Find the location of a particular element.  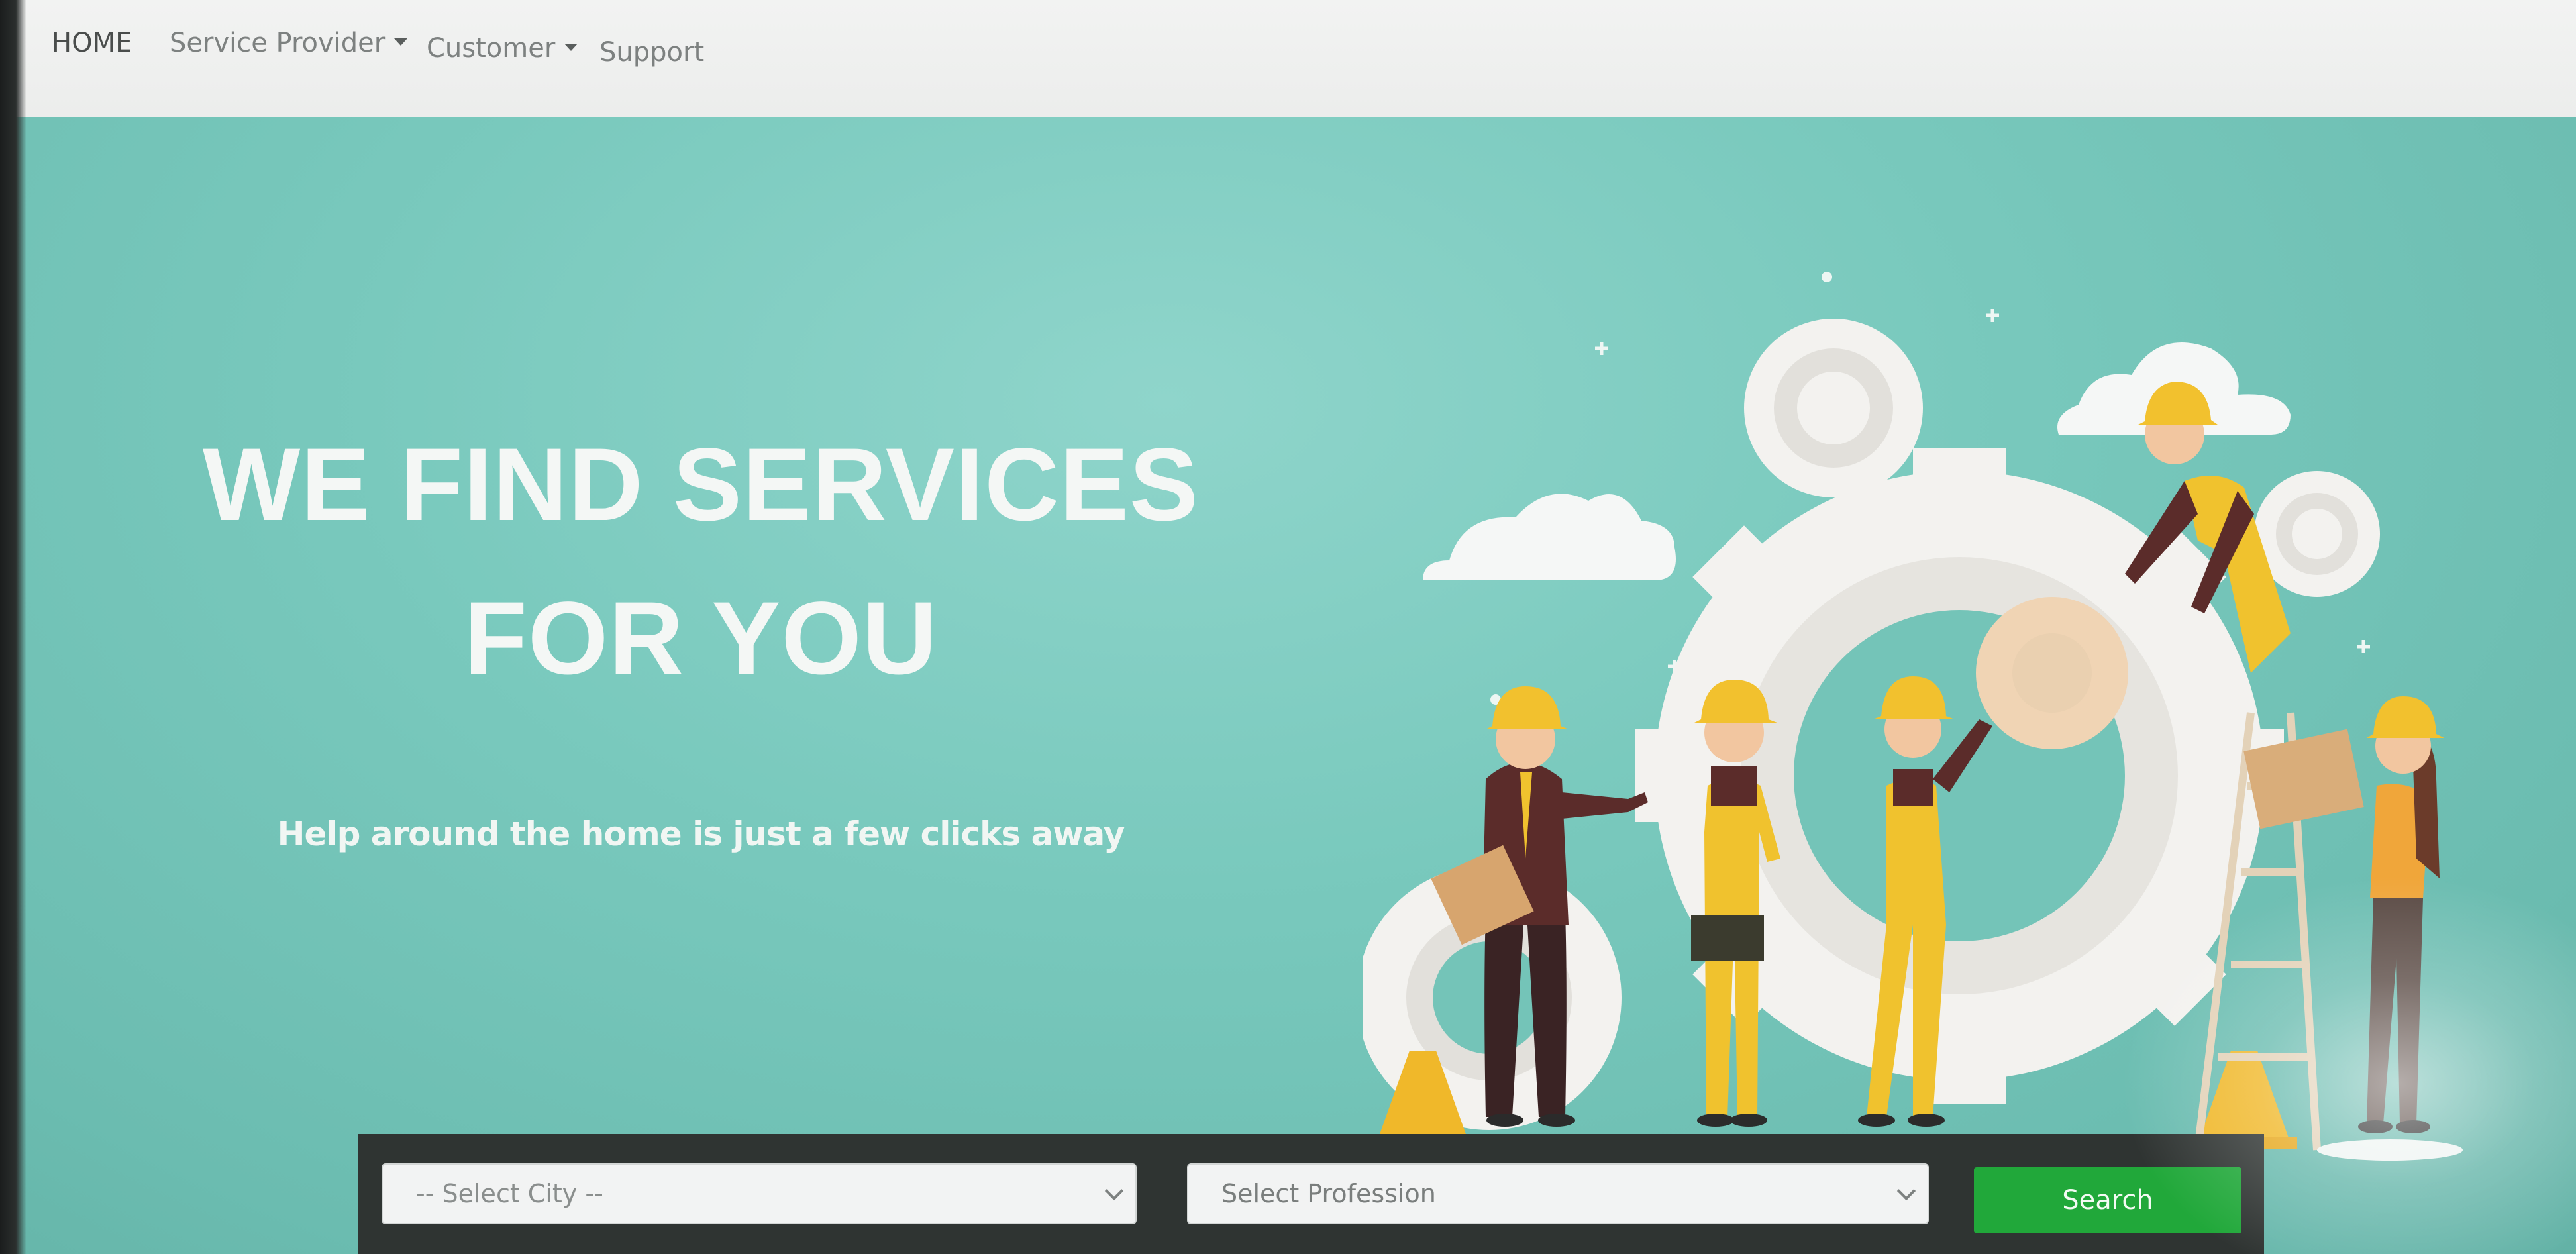

hero-title-line-1: WE FIND SERVICES is located at coordinates (701, 485).